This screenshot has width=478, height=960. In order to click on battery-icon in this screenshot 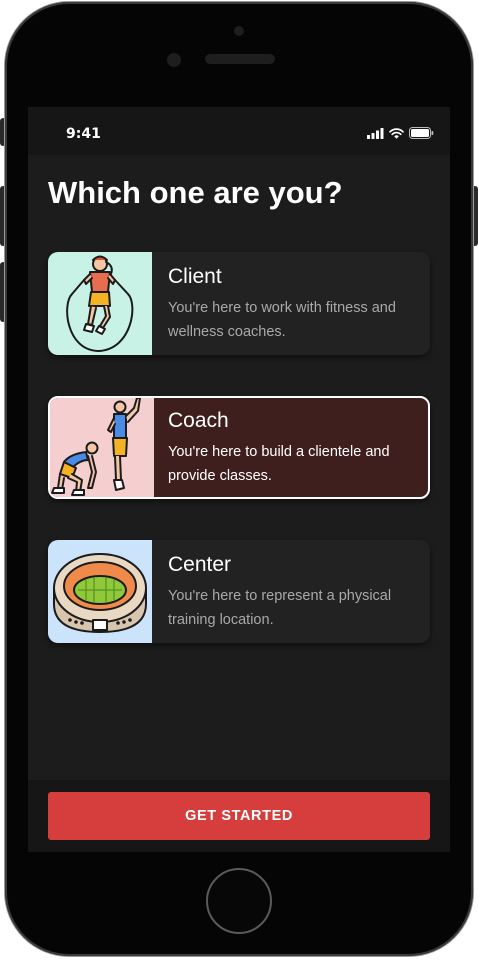, I will do `click(421, 133)`.